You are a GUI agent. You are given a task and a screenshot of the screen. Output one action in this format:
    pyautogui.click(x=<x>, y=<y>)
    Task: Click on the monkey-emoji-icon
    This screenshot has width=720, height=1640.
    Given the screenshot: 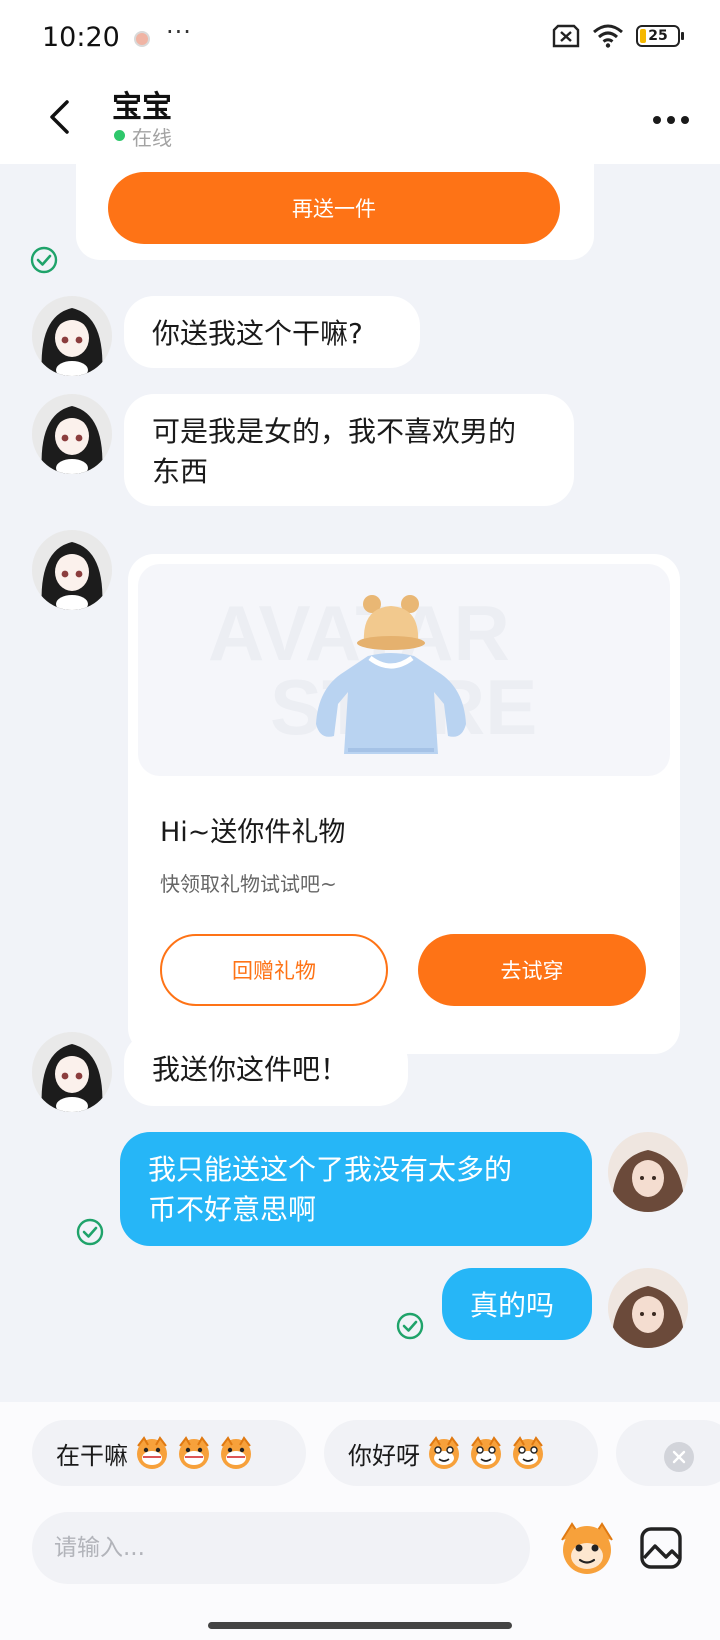 What is the action you would take?
    pyautogui.click(x=587, y=1548)
    